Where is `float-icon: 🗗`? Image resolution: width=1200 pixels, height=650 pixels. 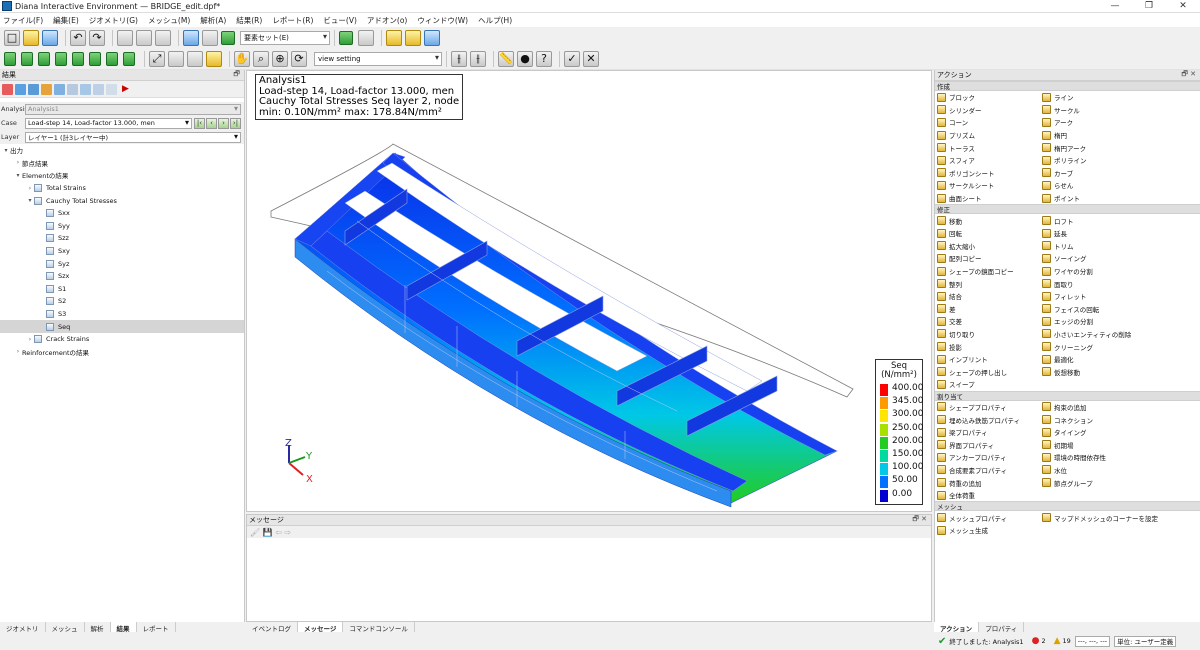 float-icon: 🗗 is located at coordinates (236, 75).